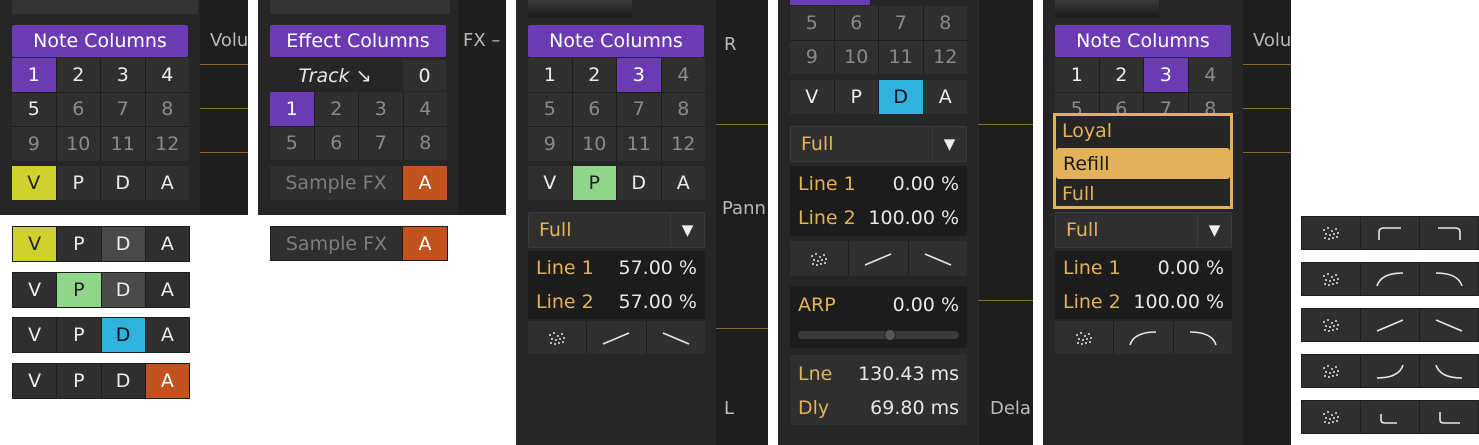 This screenshot has height=445, width=1479. I want to click on effect-column-8: 8, so click(425, 143).